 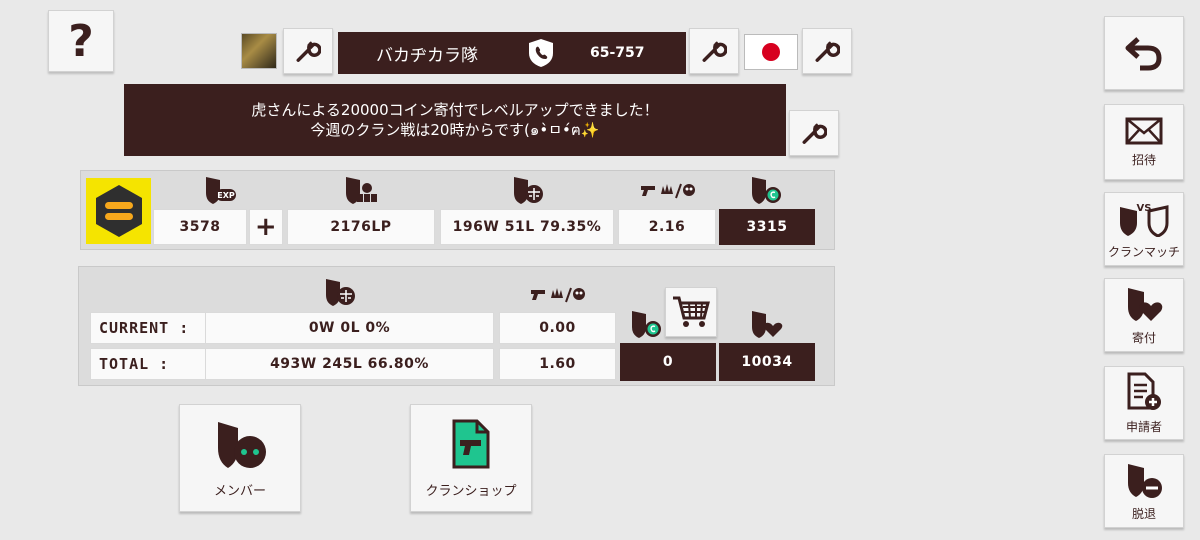 I want to click on exp-plus-button: +, so click(x=266, y=227).